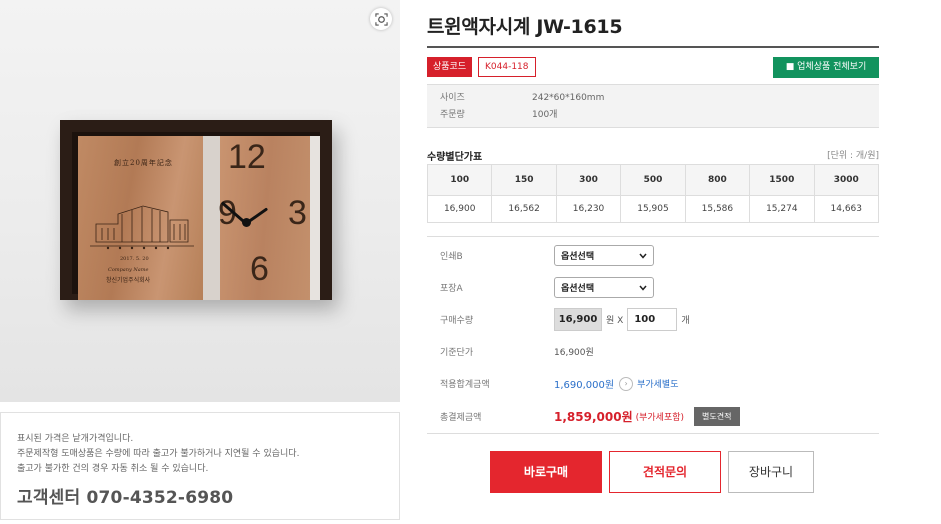 Image resolution: width=941 pixels, height=524 pixels. What do you see at coordinates (524, 180) in the screenshot?
I see `qty-header-cell: 150` at bounding box center [524, 180].